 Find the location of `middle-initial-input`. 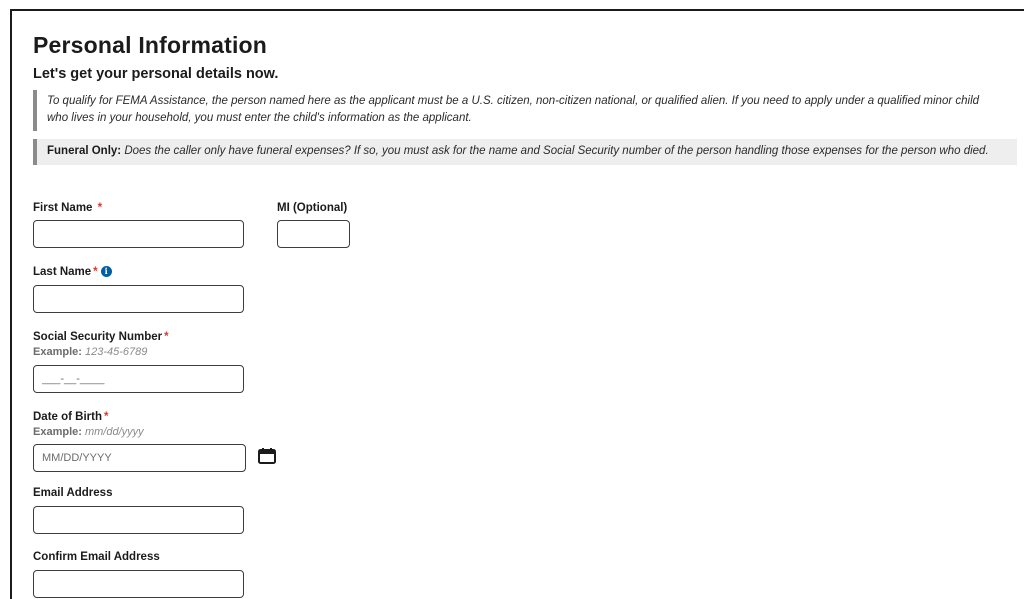

middle-initial-input is located at coordinates (313, 234).